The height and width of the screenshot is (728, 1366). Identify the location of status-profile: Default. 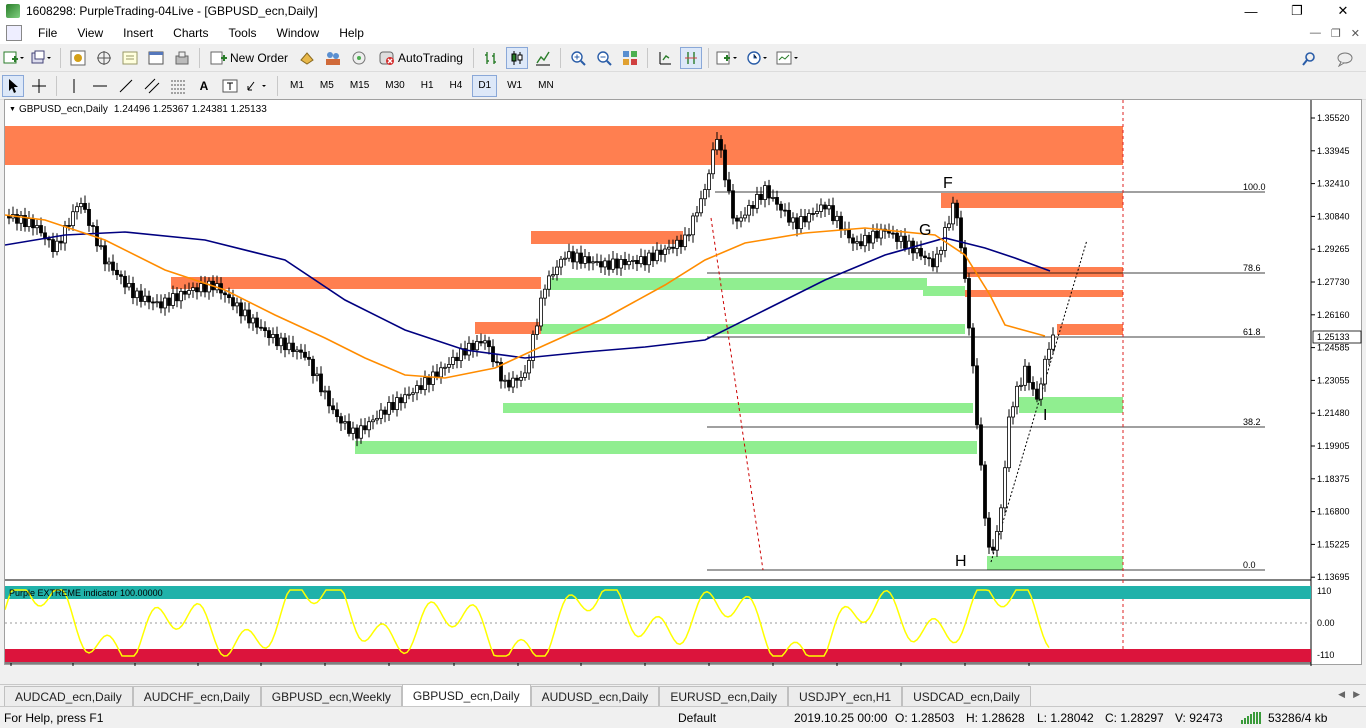
(697, 718).